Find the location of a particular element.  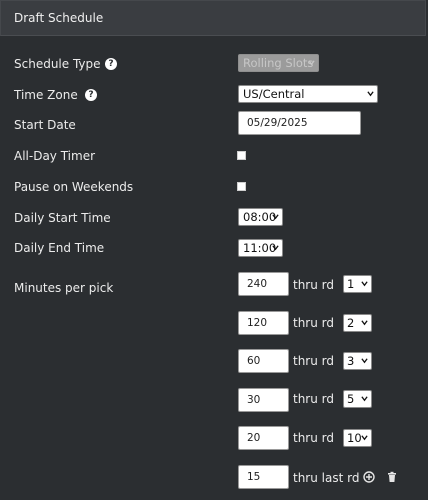

minutes-input: 120 is located at coordinates (263, 323).